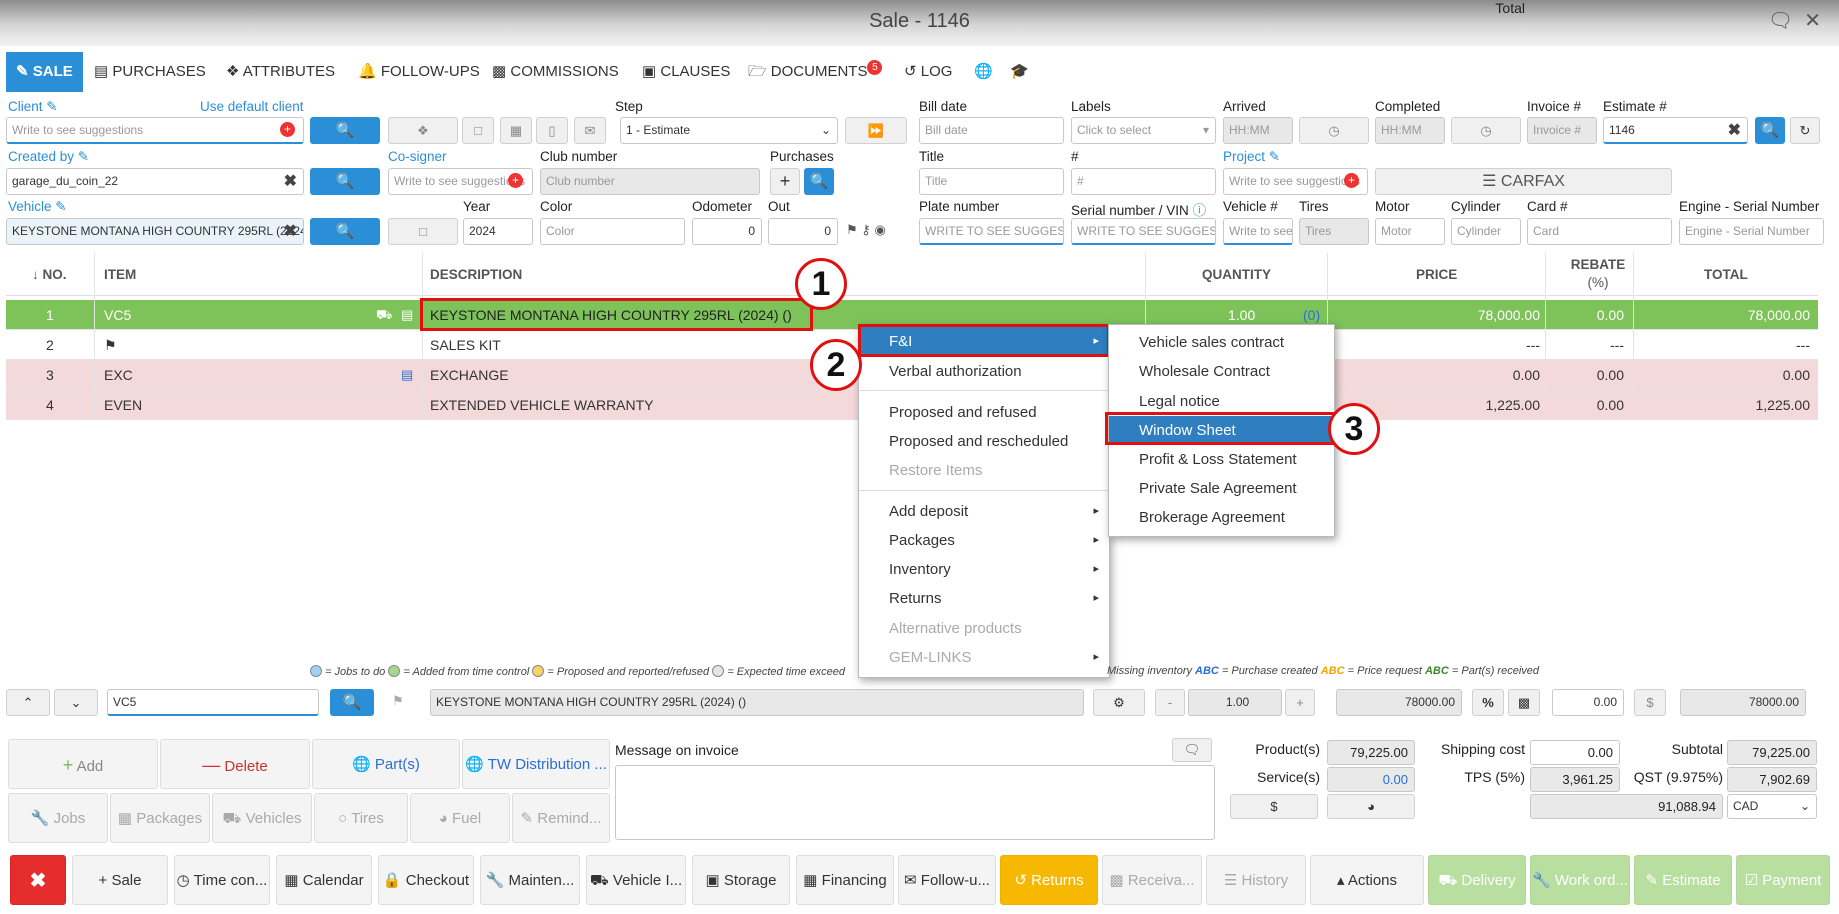  What do you see at coordinates (426, 880) in the screenshot?
I see `checkout-button: 🔒 Checkout` at bounding box center [426, 880].